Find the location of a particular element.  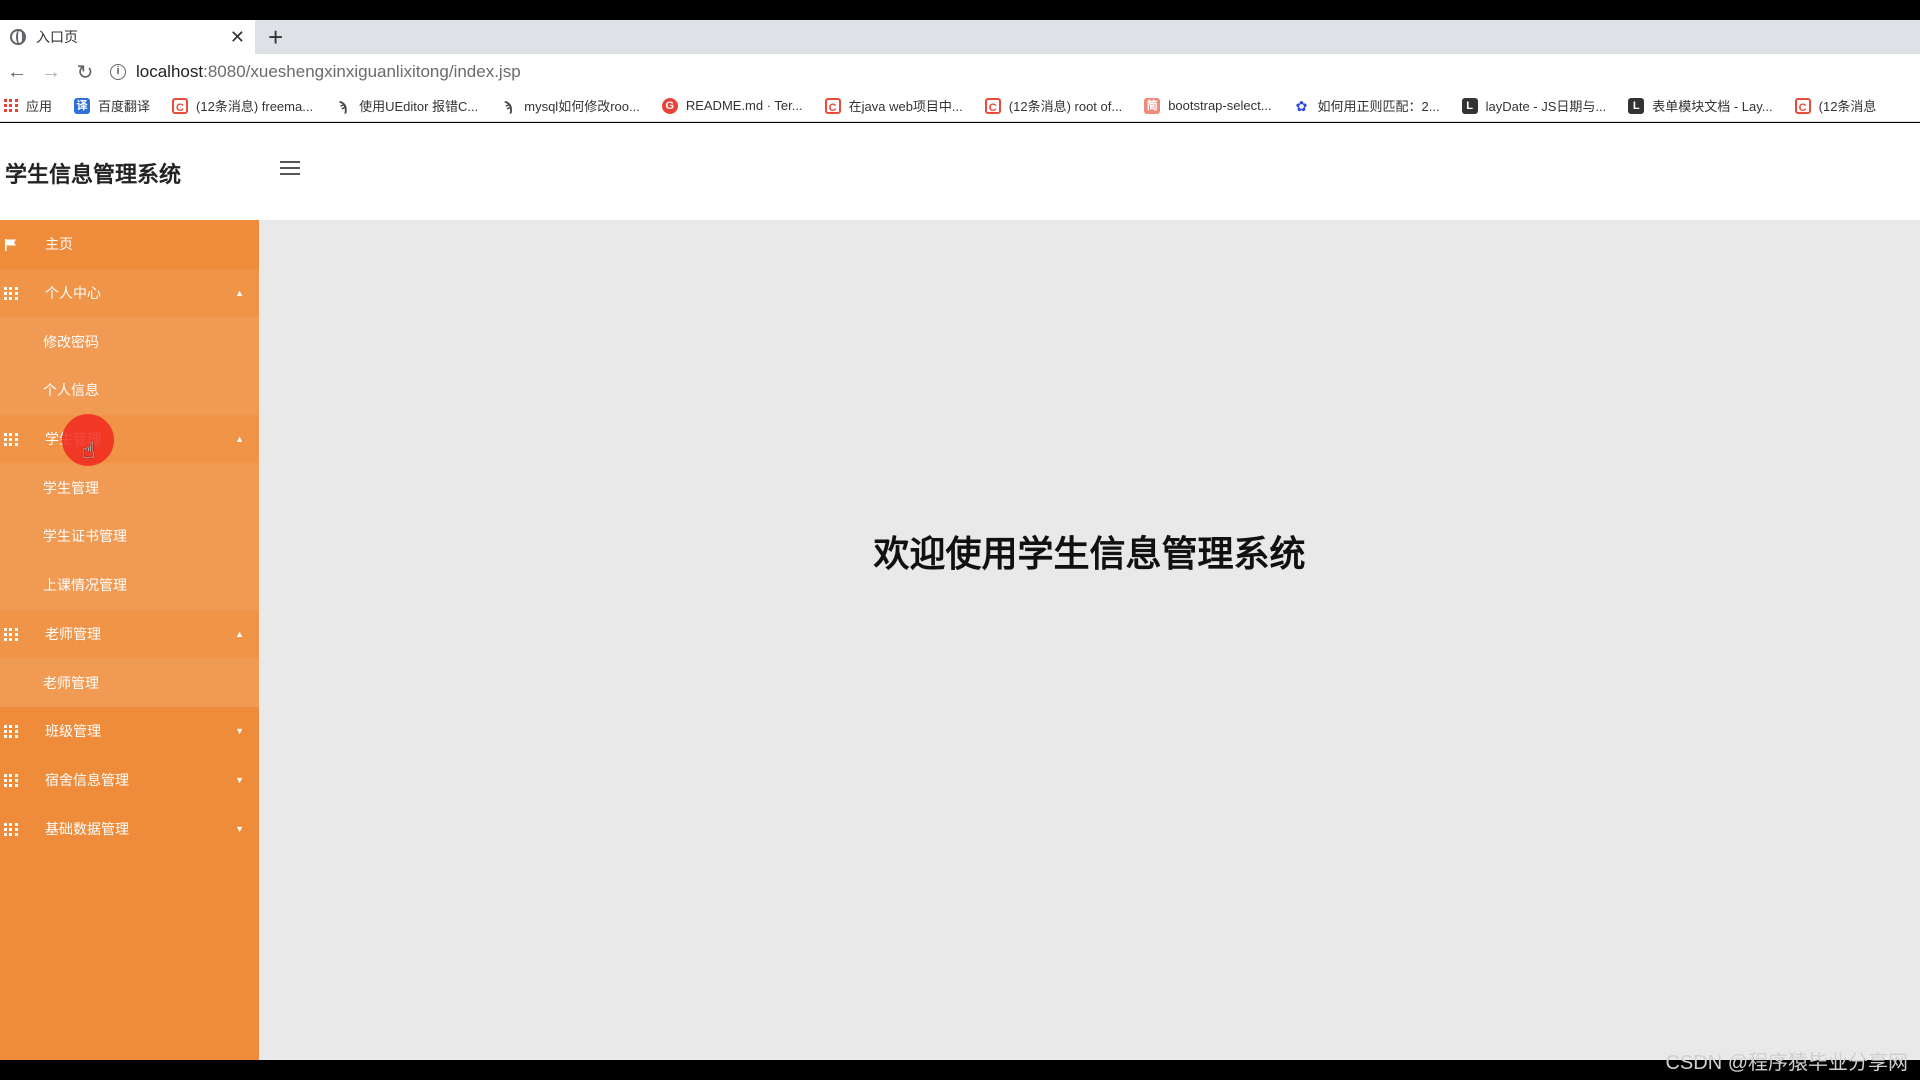

sketch-icon: ϡ is located at coordinates (508, 105).